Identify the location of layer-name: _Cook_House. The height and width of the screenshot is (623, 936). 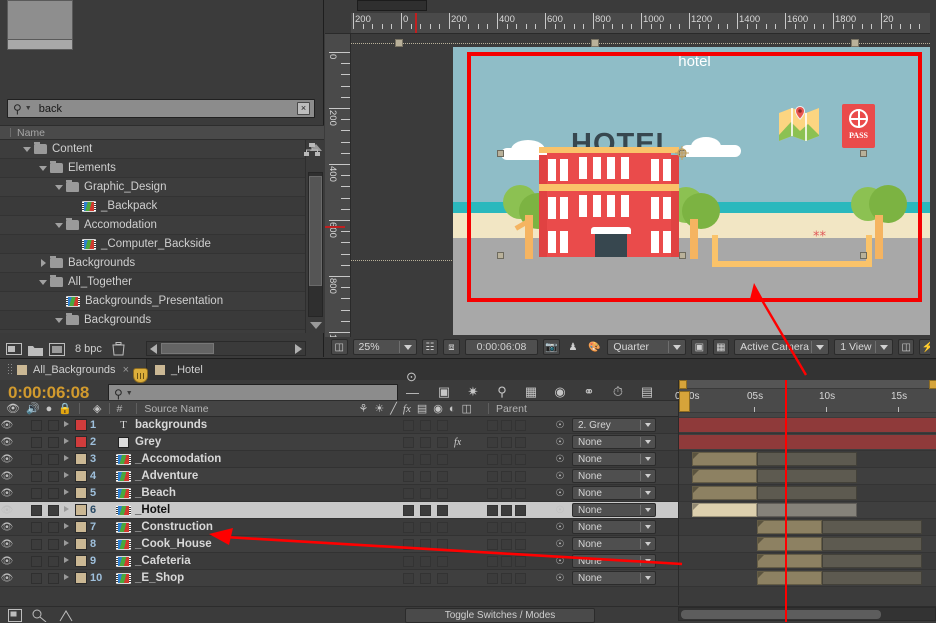
(171, 544).